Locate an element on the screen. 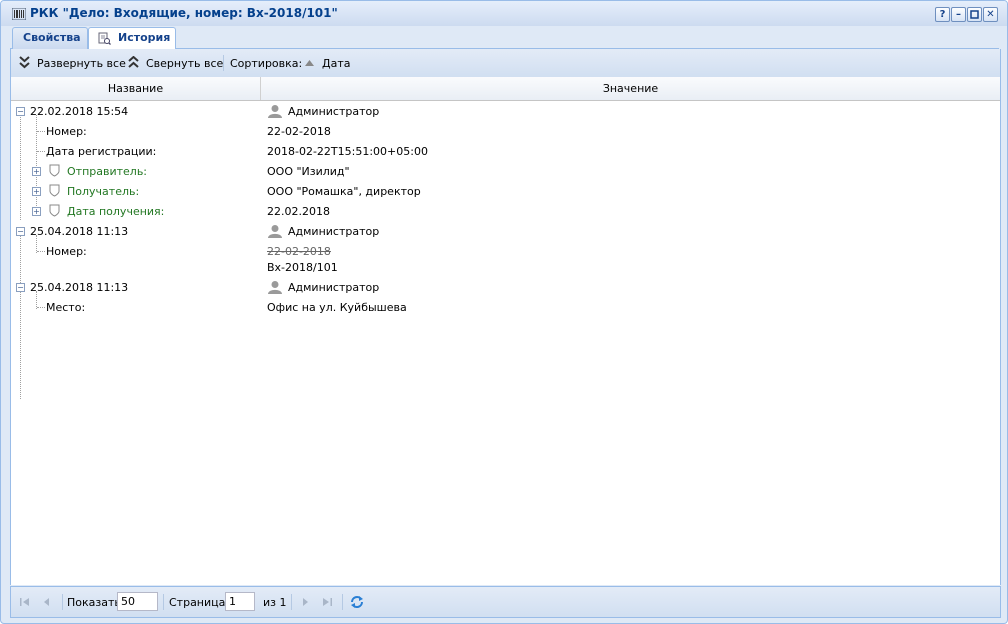 The height and width of the screenshot is (624, 1008). group-date: 22.02.2018 15:54 is located at coordinates (79, 111).